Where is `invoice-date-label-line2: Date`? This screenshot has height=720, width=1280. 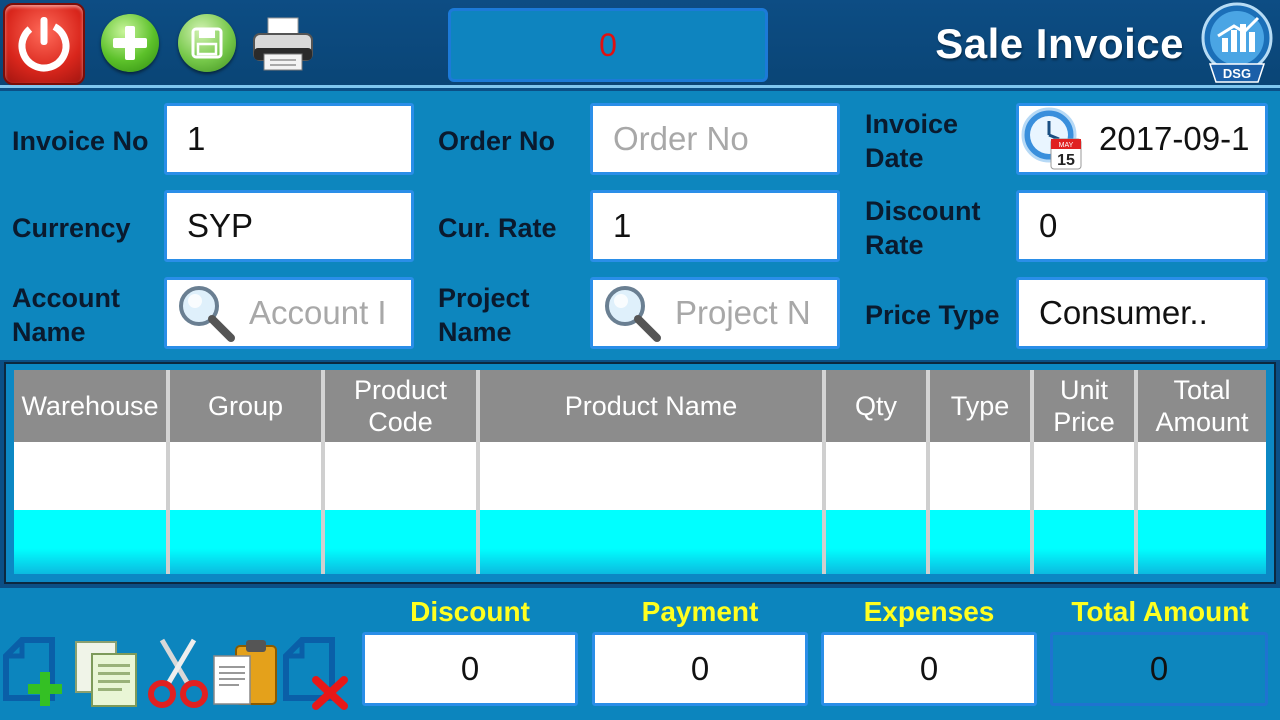
invoice-date-label-line2: Date is located at coordinates (894, 158).